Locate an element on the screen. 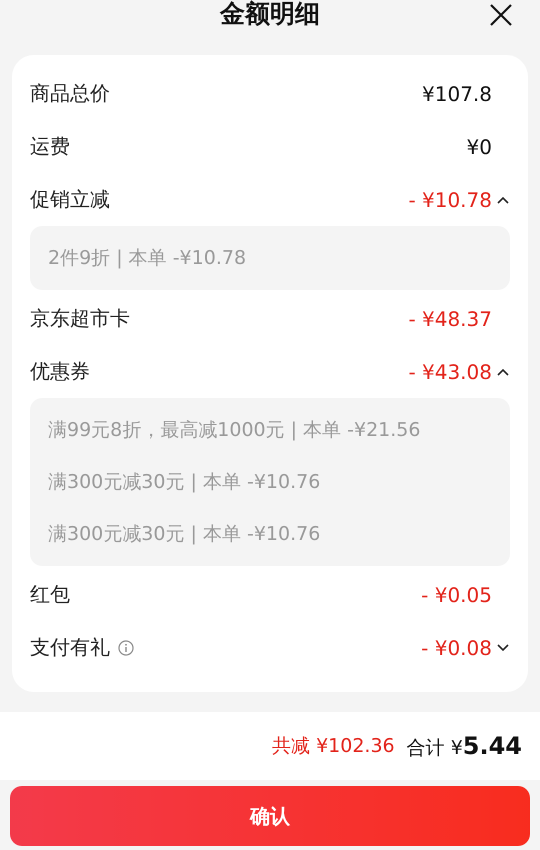  saved-amount: 共减 ¥102.36 is located at coordinates (333, 746).